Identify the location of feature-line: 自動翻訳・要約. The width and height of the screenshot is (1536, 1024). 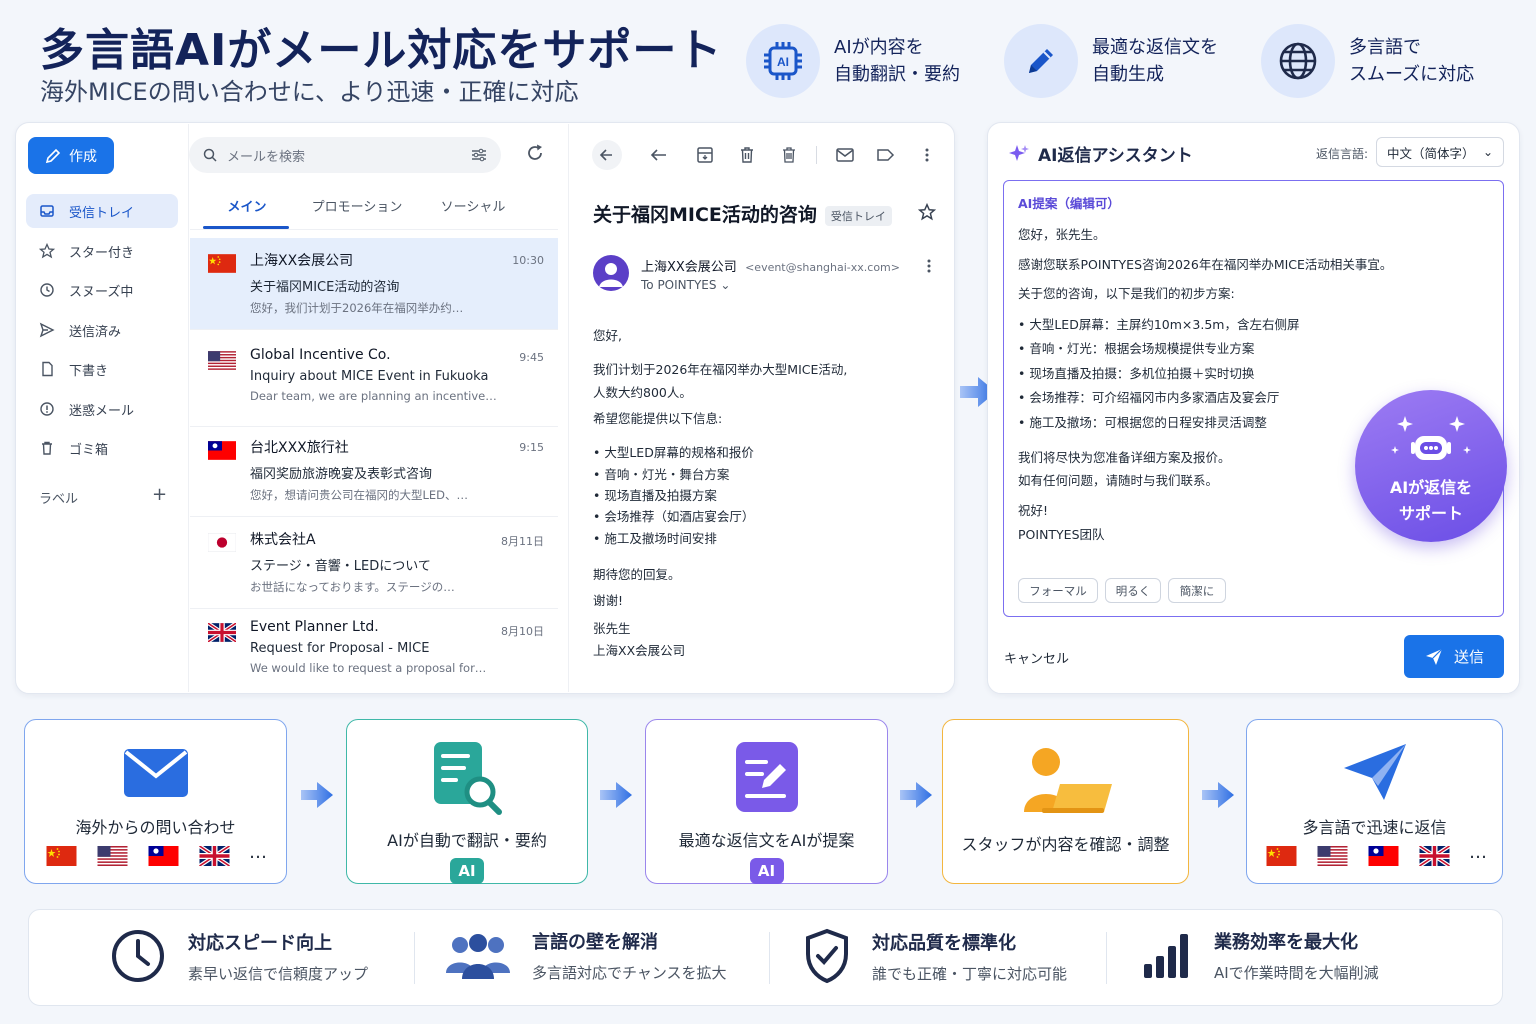
(897, 74).